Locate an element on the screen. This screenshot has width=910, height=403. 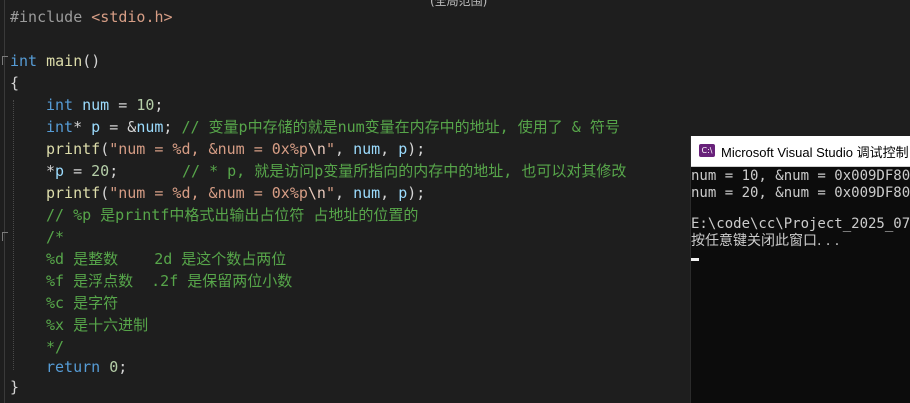
operator: = & is located at coordinates (118, 127).